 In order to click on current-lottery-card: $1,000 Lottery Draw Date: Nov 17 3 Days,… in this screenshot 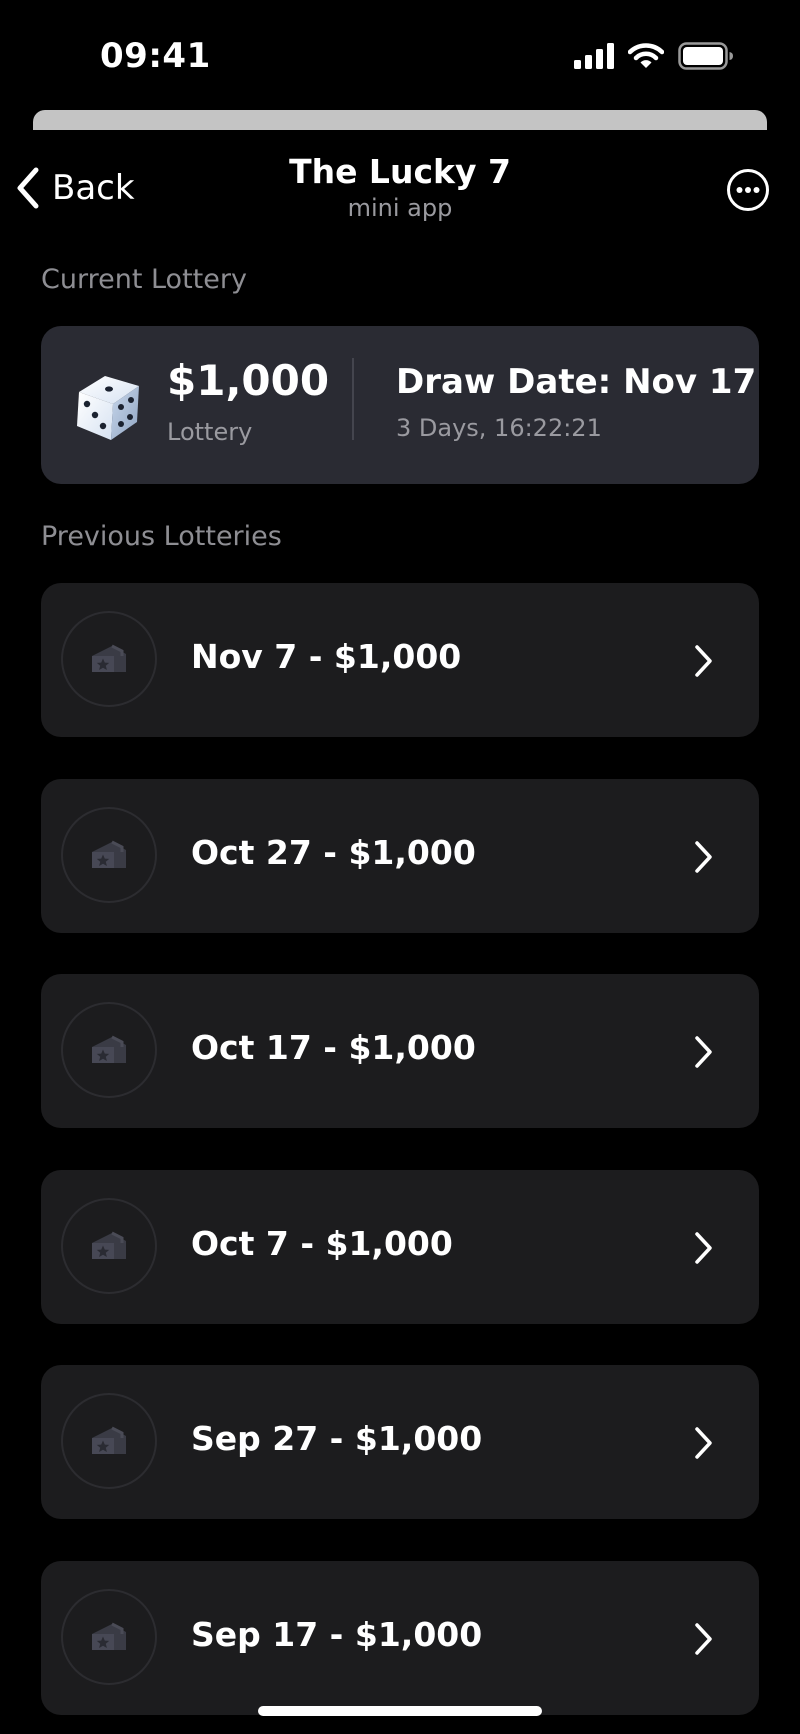, I will do `click(400, 405)`.